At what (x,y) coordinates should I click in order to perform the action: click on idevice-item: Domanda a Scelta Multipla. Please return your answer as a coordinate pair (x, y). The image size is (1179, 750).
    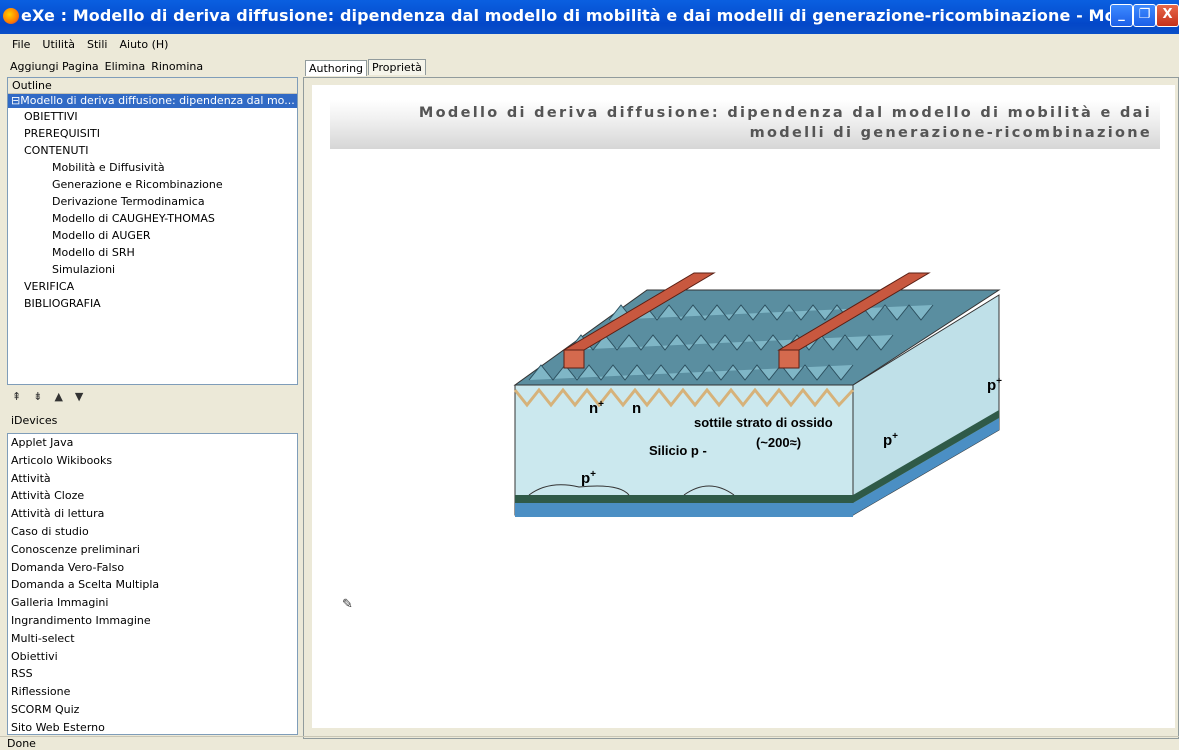
    Looking at the image, I should click on (152, 585).